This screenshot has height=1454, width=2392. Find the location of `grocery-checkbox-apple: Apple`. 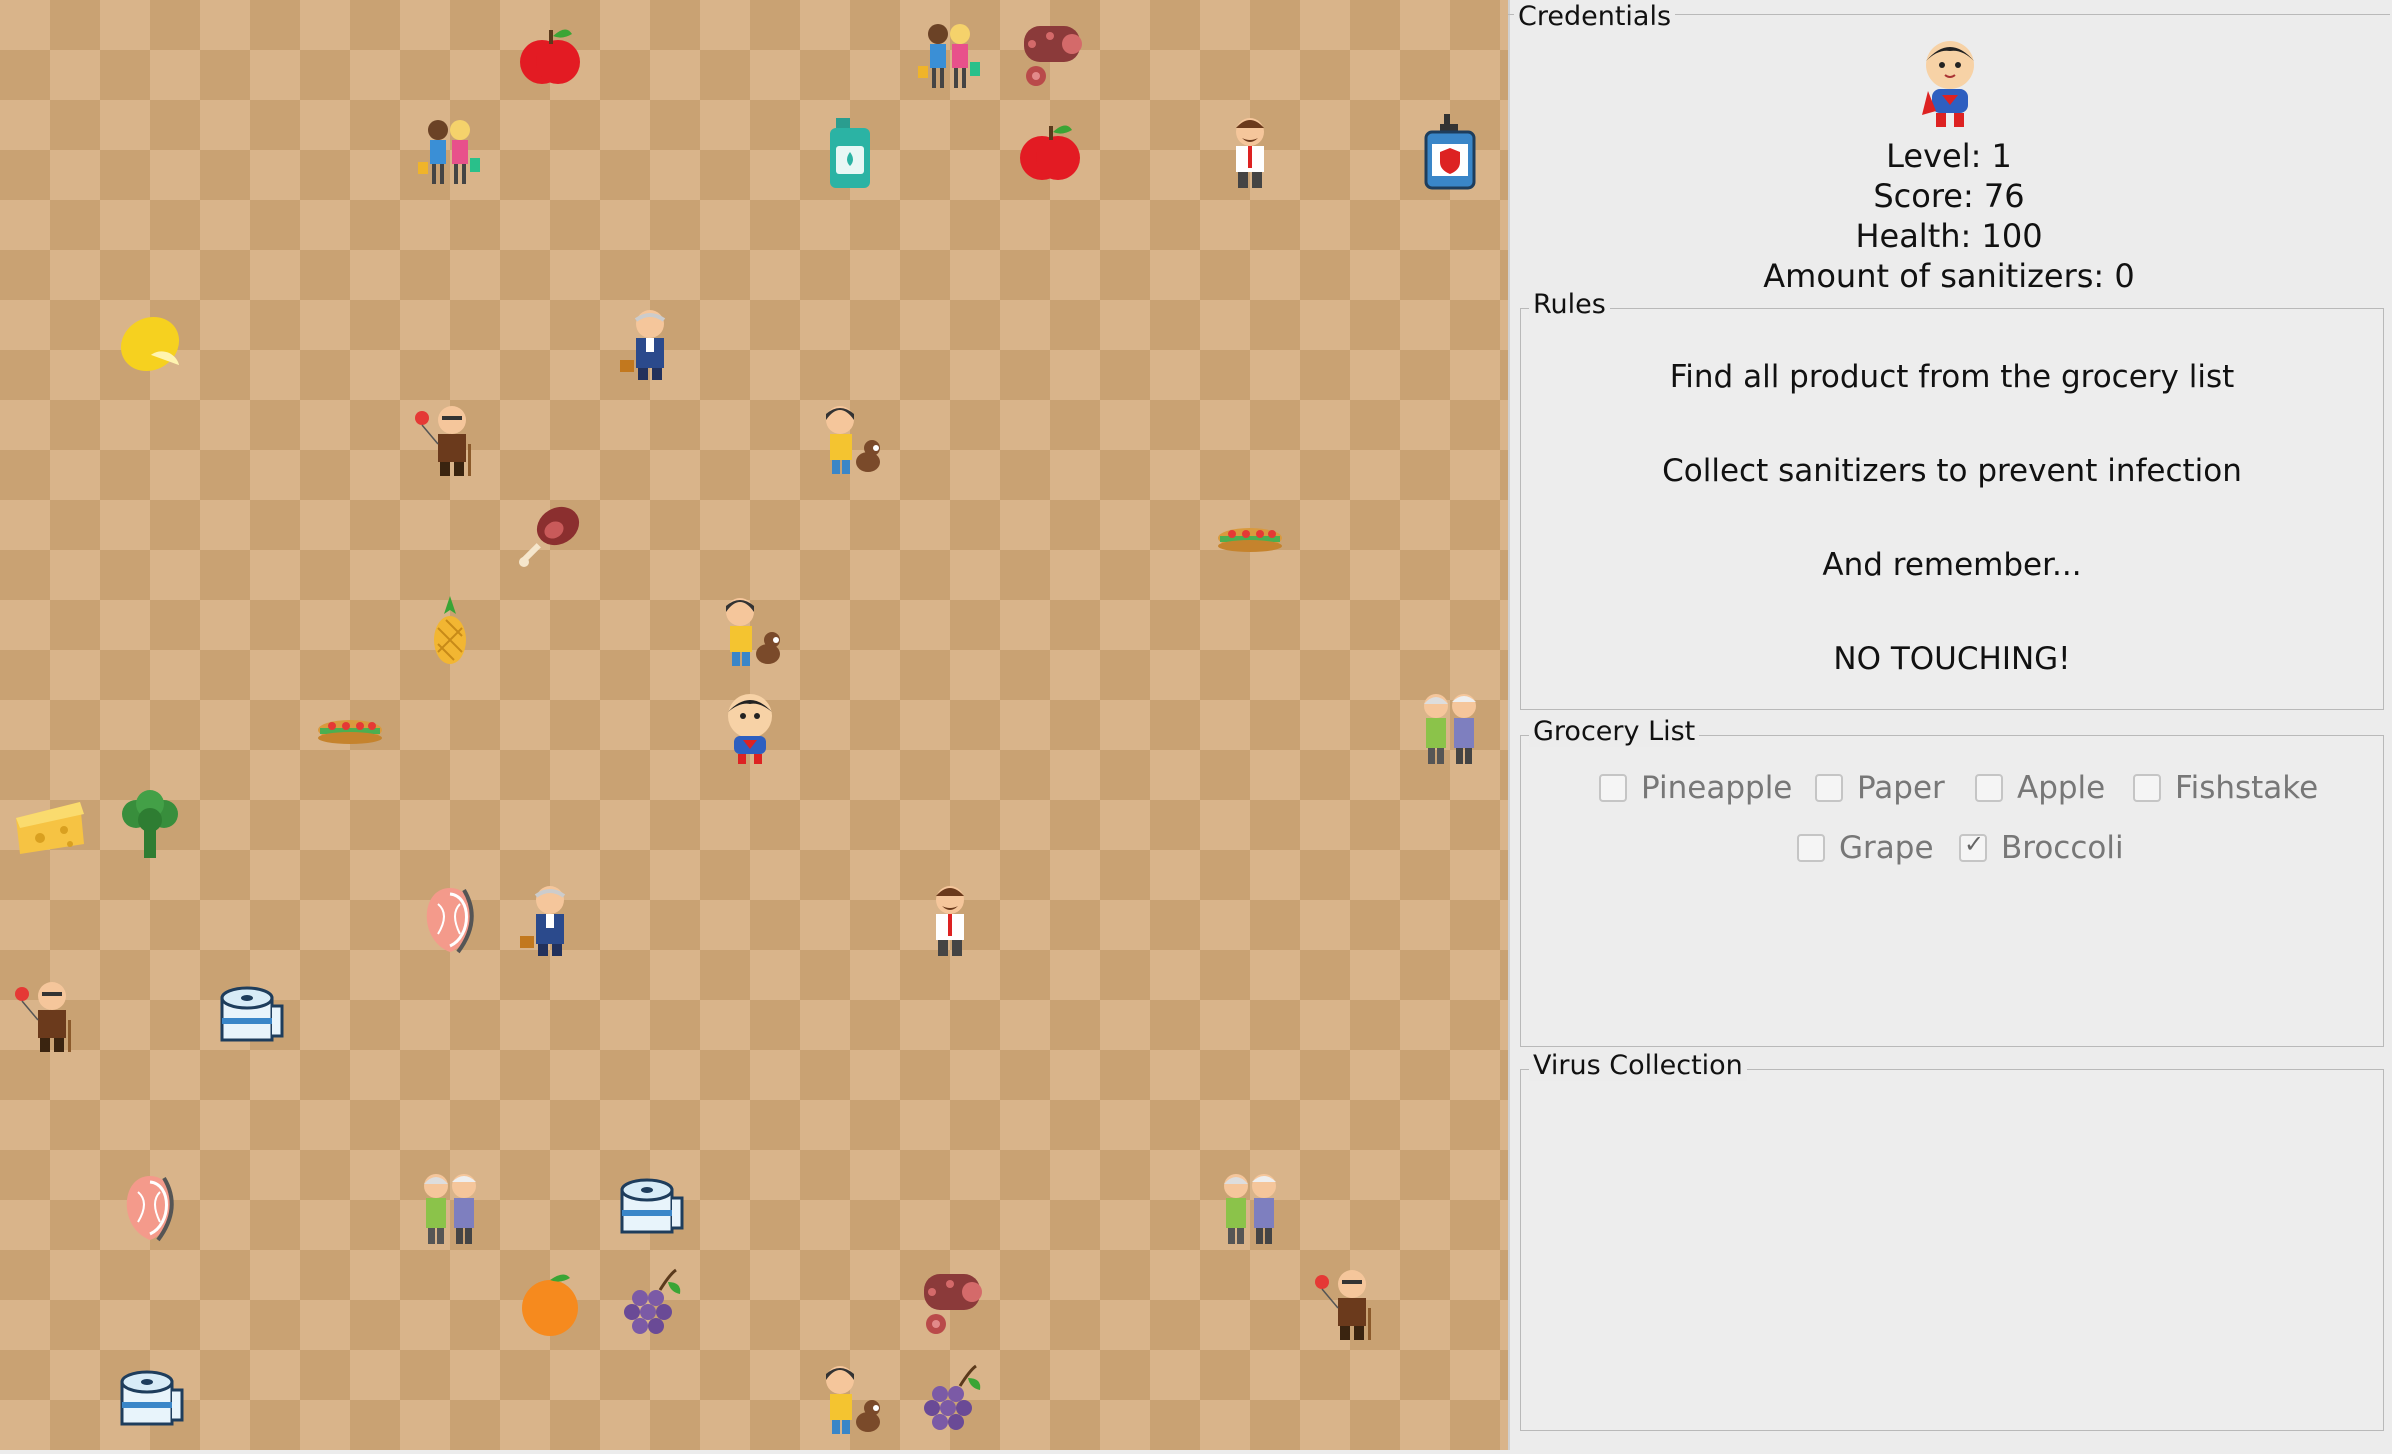

grocery-checkbox-apple: Apple is located at coordinates (2040, 788).